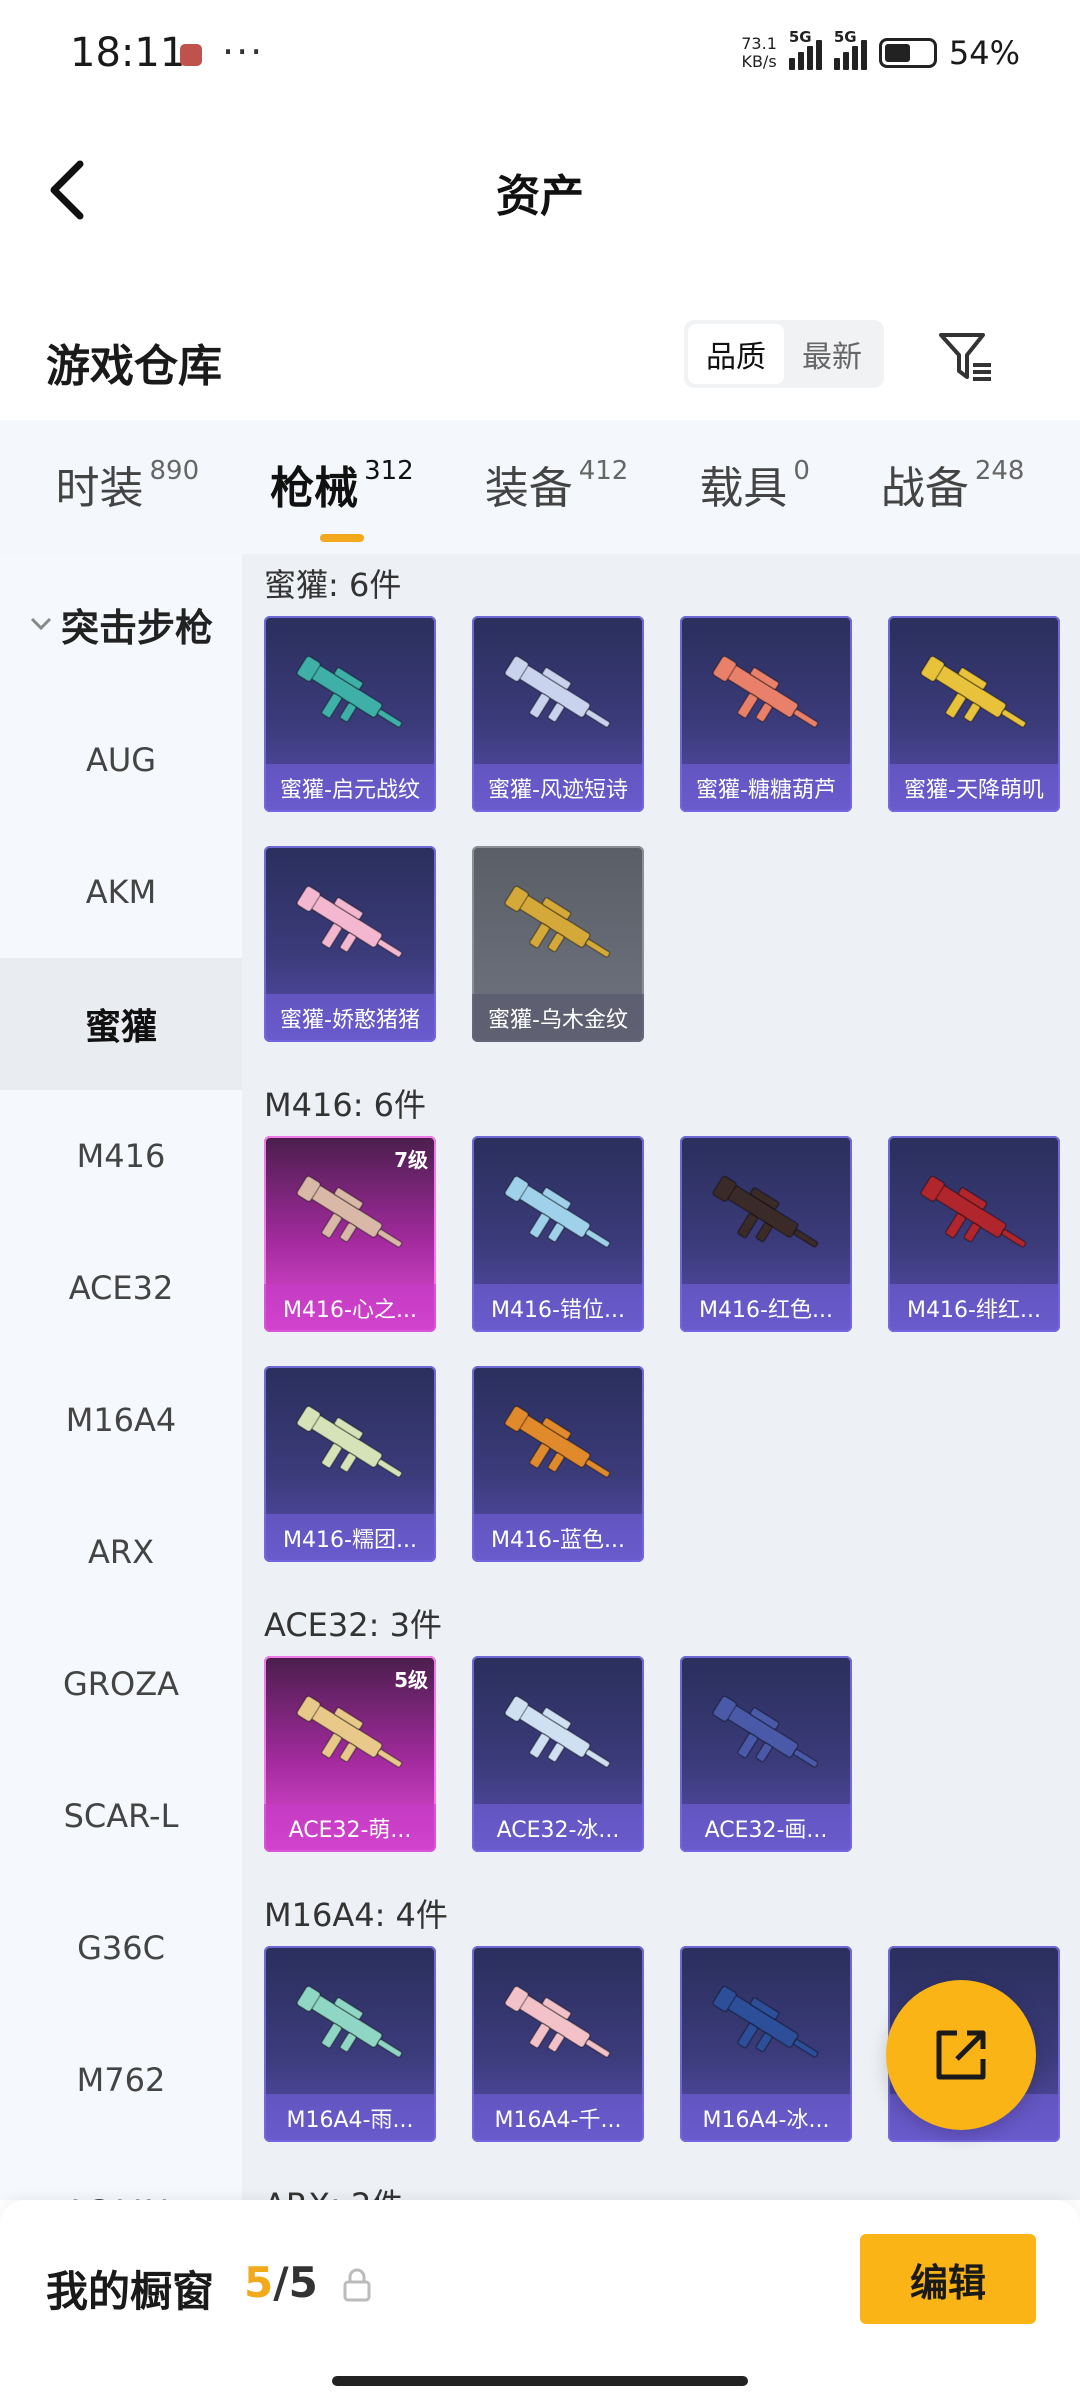 Image resolution: width=1080 pixels, height=2400 pixels. What do you see at coordinates (333, 2190) in the screenshot?
I see `section-title: ARX: 2件` at bounding box center [333, 2190].